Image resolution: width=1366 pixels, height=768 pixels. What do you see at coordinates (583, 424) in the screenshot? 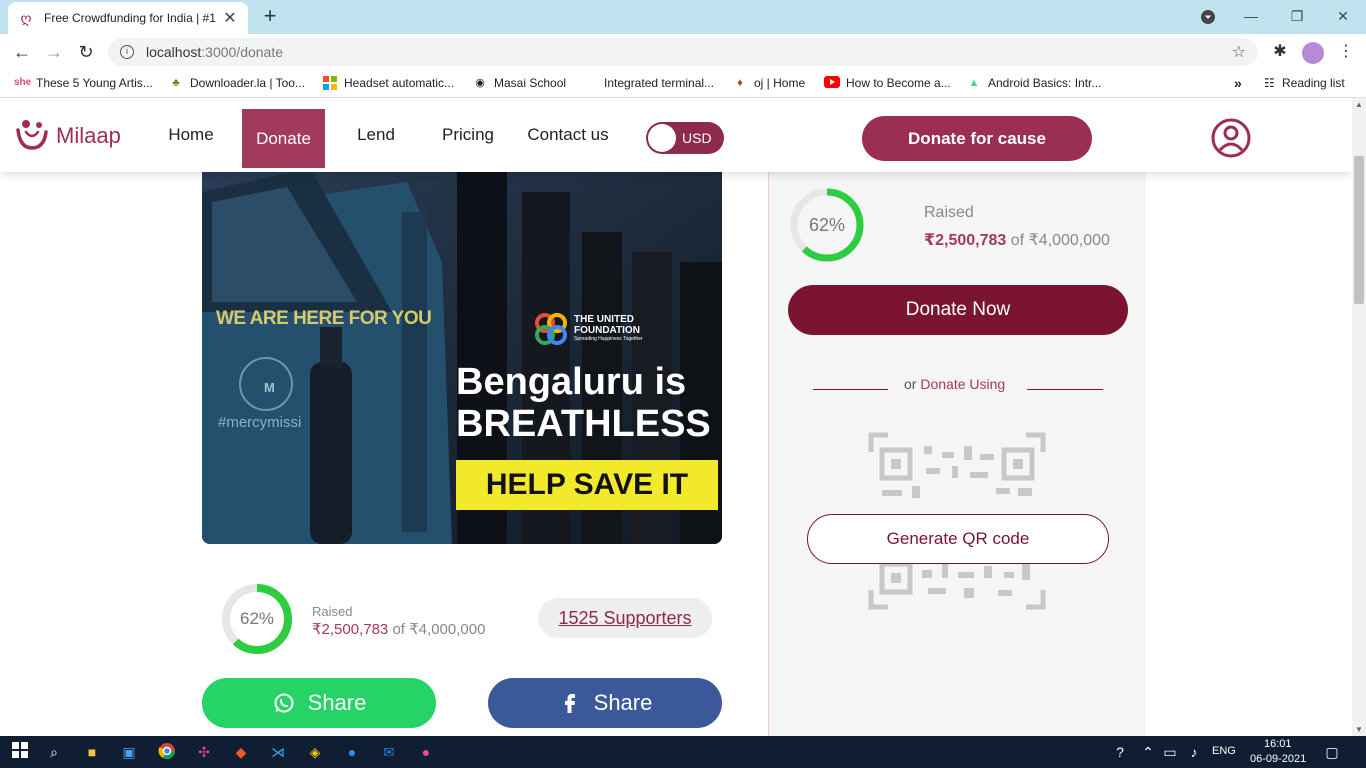
I see `banner-headline-2: BREATHLESS` at bounding box center [583, 424].